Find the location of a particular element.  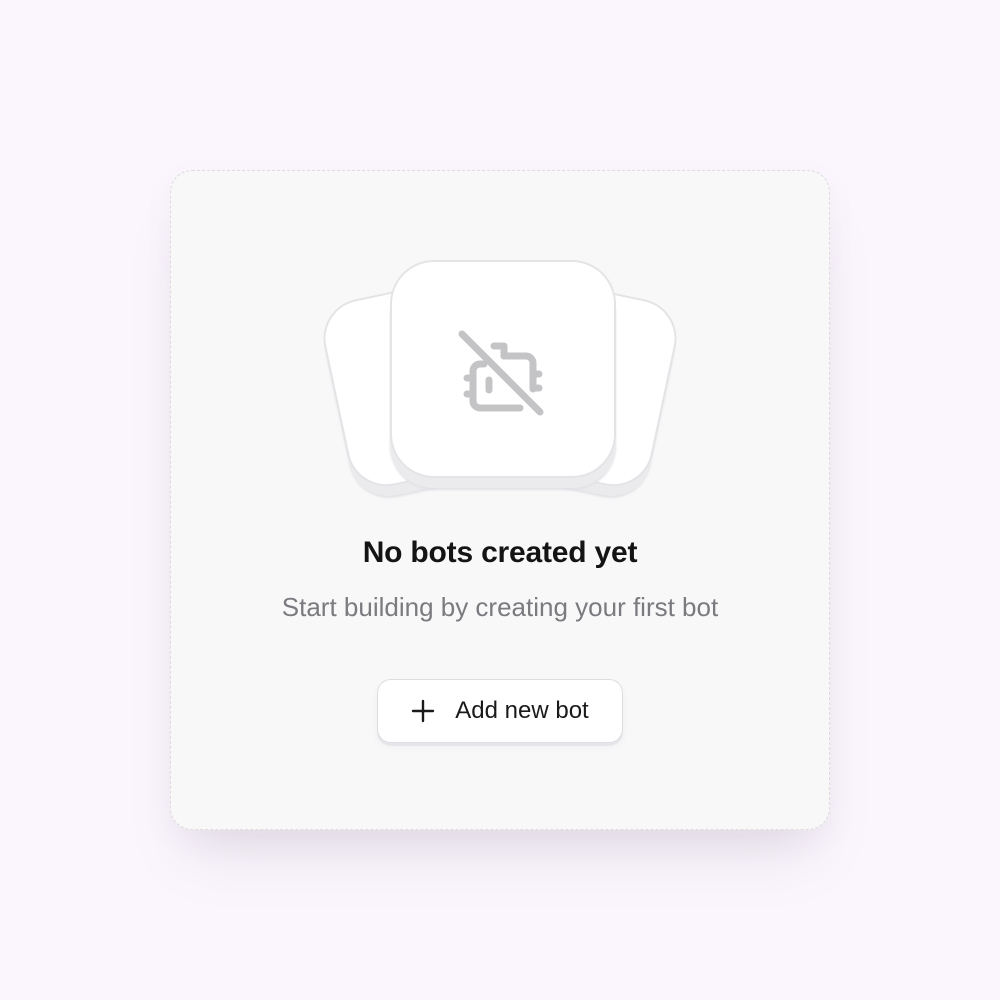

plus-icon is located at coordinates (423, 711).